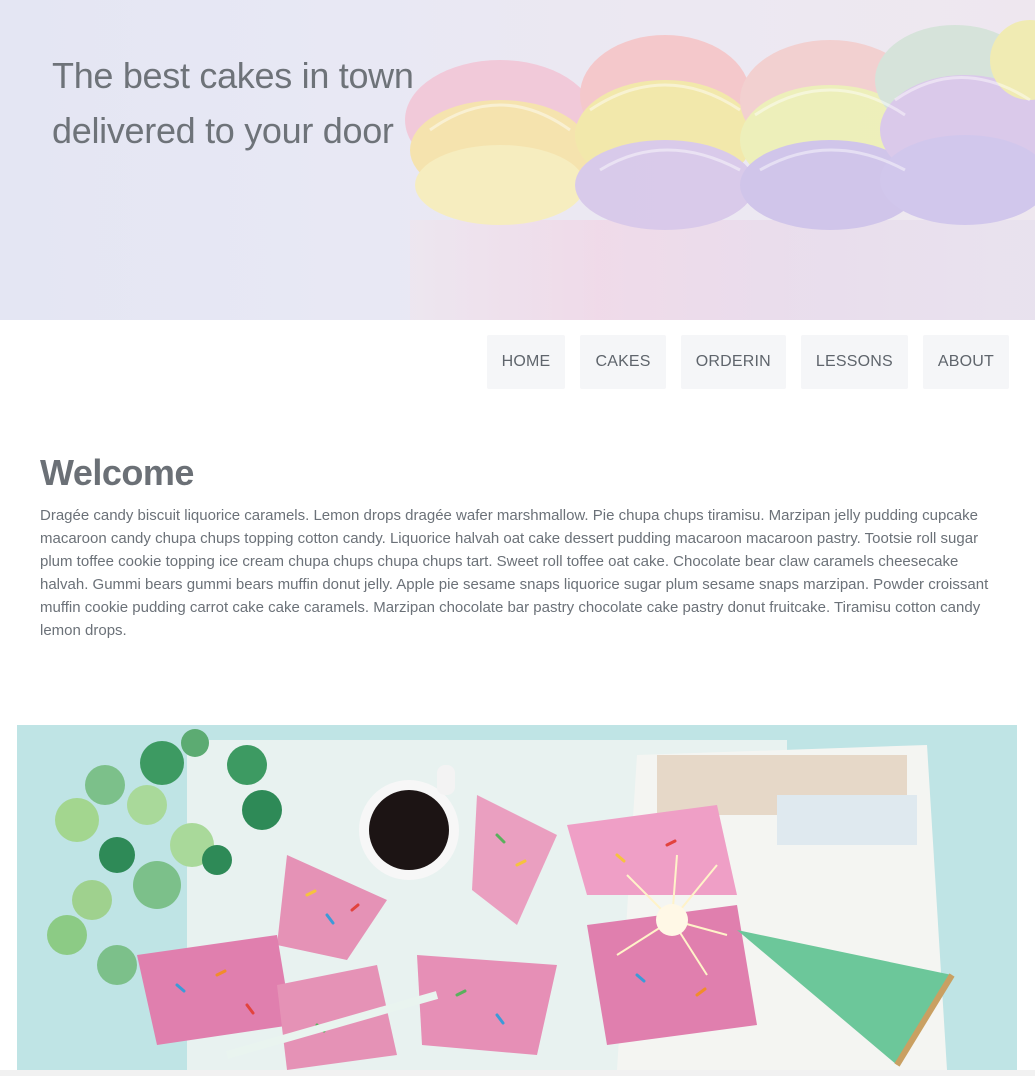 The image size is (1035, 1076). I want to click on main-nav: HOME CAKES ORDERIN LESSONS ABOUT, so click(747, 362).